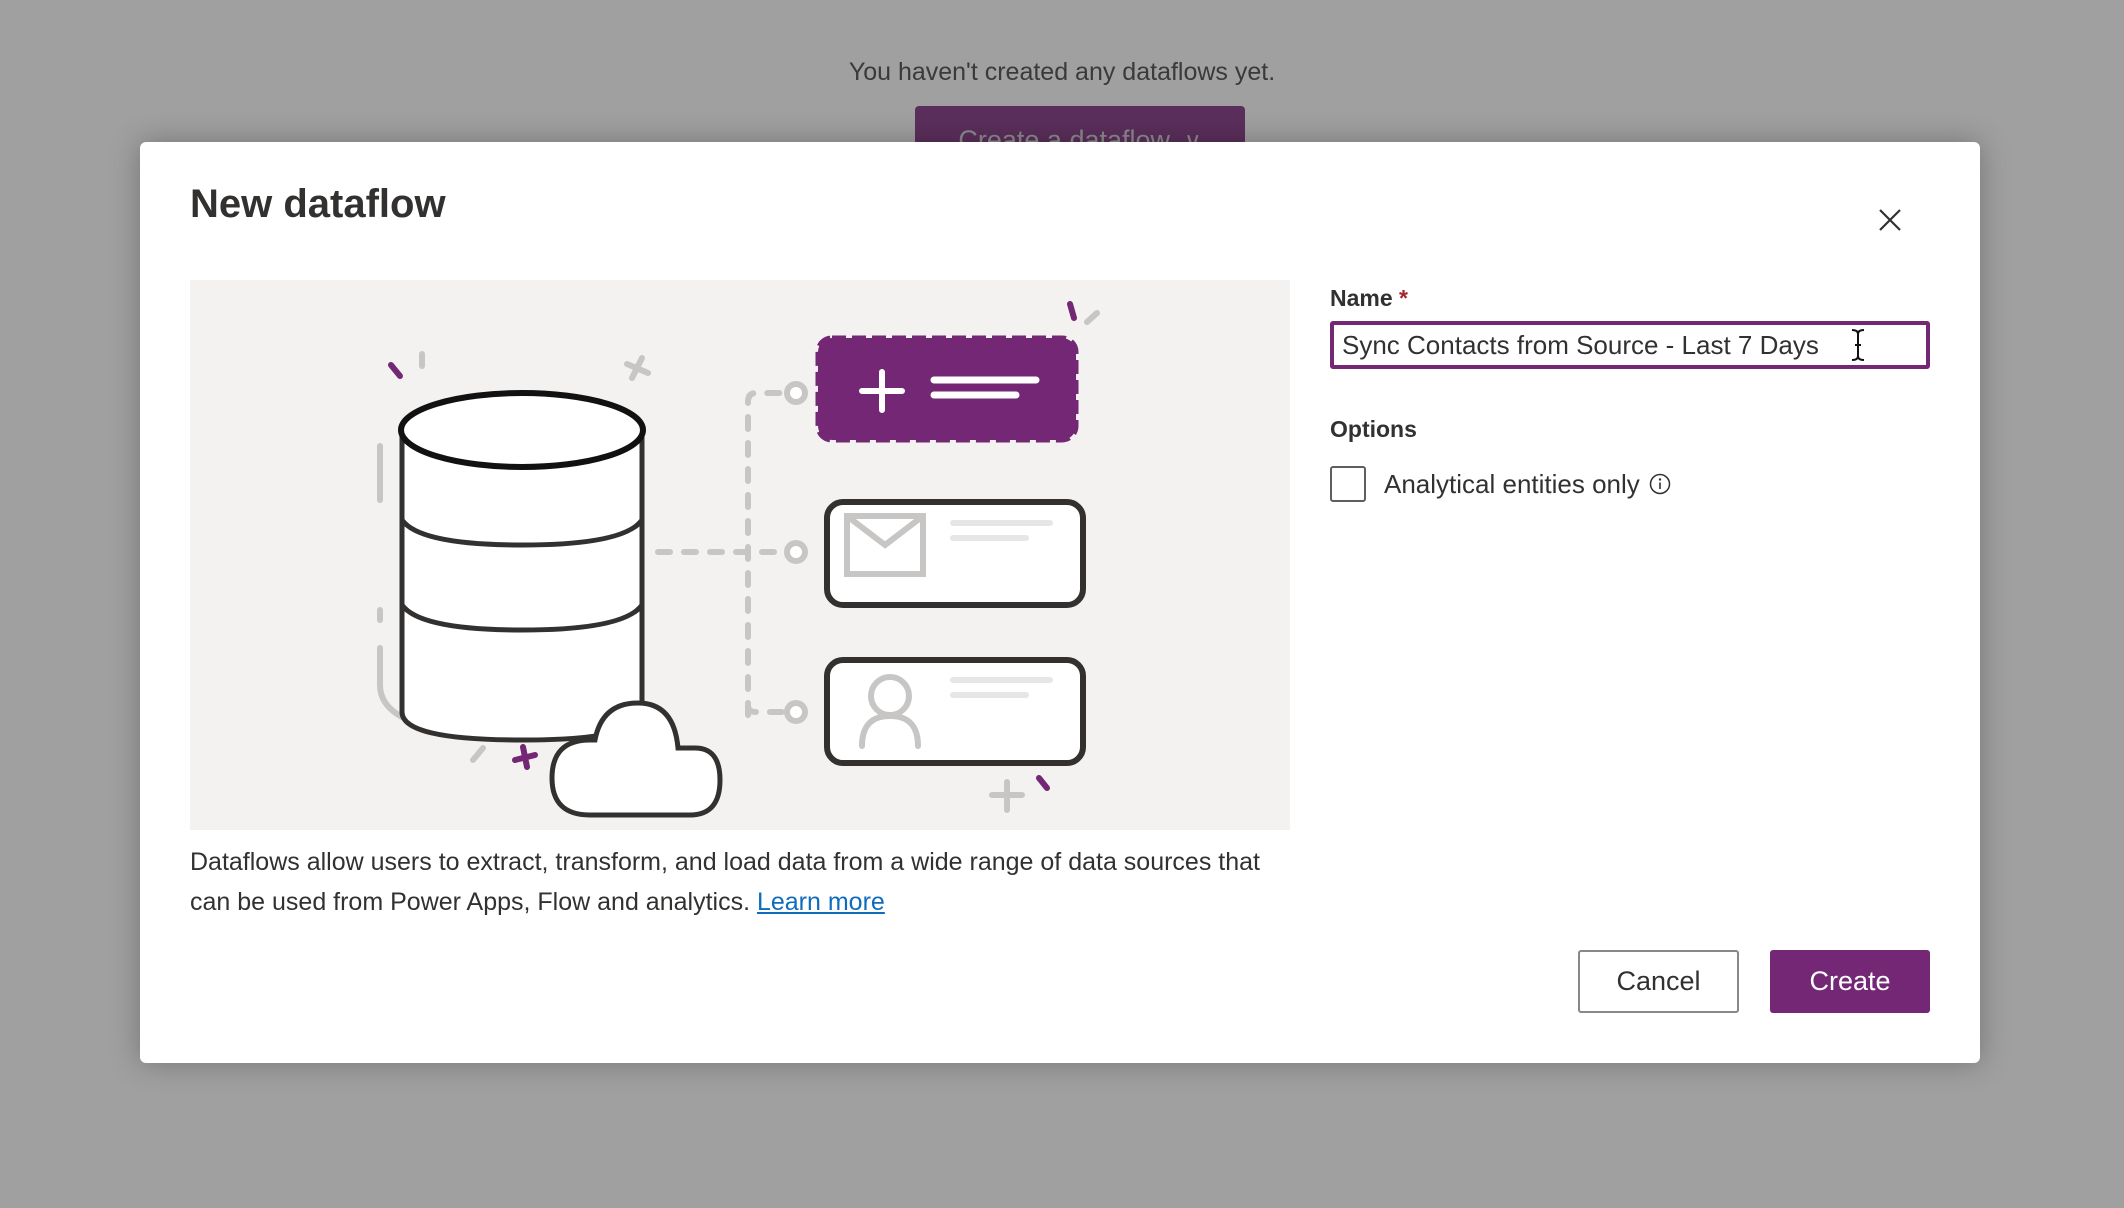 The width and height of the screenshot is (2124, 1208). I want to click on learn-more-link: Learn more, so click(821, 902).